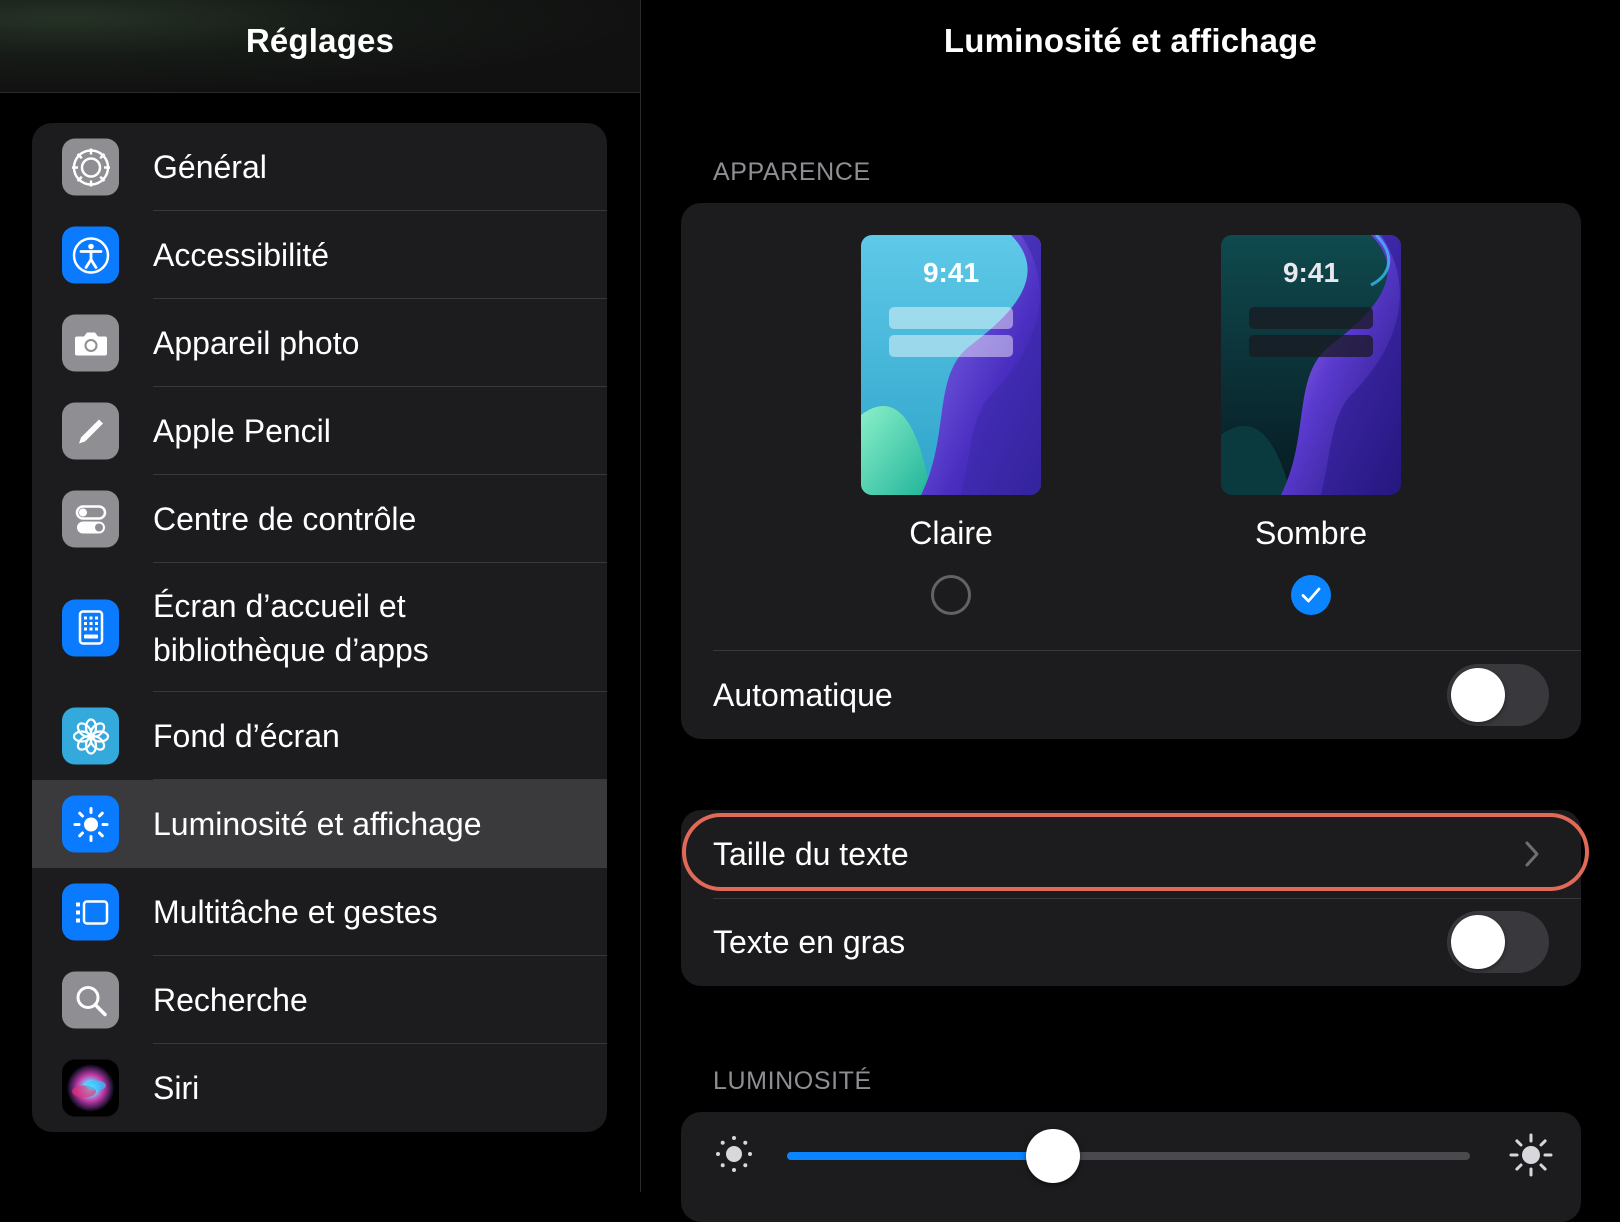 Image resolution: width=1620 pixels, height=1222 pixels. I want to click on sidebar-item-brightness-display: Luminosité et affichage, so click(319, 824).